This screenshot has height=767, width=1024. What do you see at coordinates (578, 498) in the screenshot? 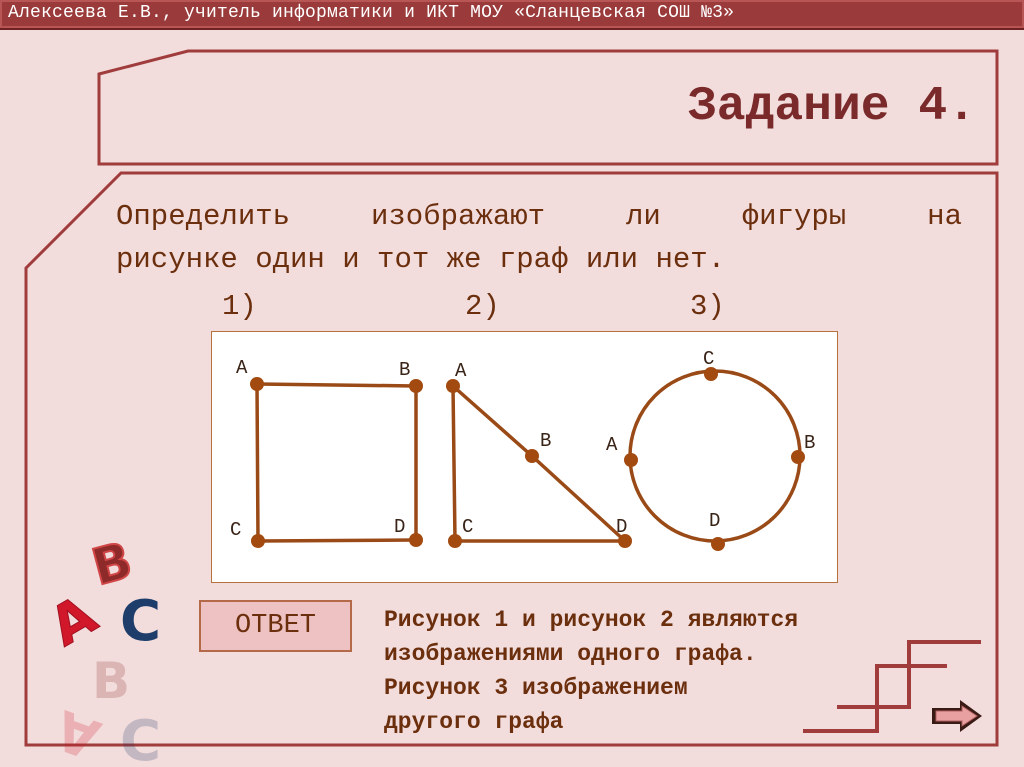
I see `edge-b-d` at bounding box center [578, 498].